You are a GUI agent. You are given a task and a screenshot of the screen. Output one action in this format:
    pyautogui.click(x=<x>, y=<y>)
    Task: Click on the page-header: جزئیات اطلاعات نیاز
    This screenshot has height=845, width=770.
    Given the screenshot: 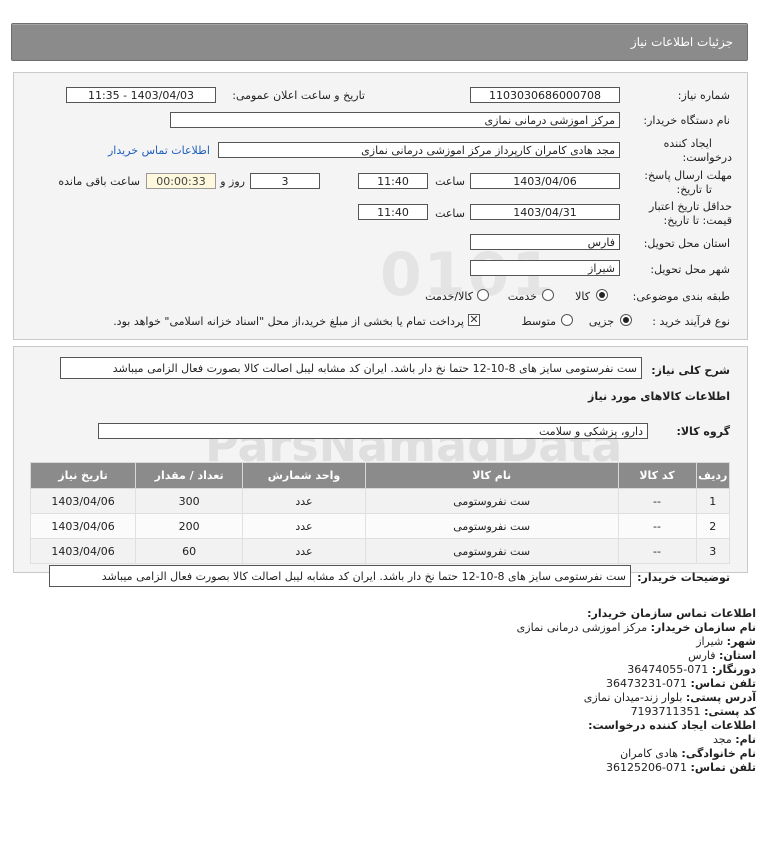 What is the action you would take?
    pyautogui.click(x=379, y=42)
    